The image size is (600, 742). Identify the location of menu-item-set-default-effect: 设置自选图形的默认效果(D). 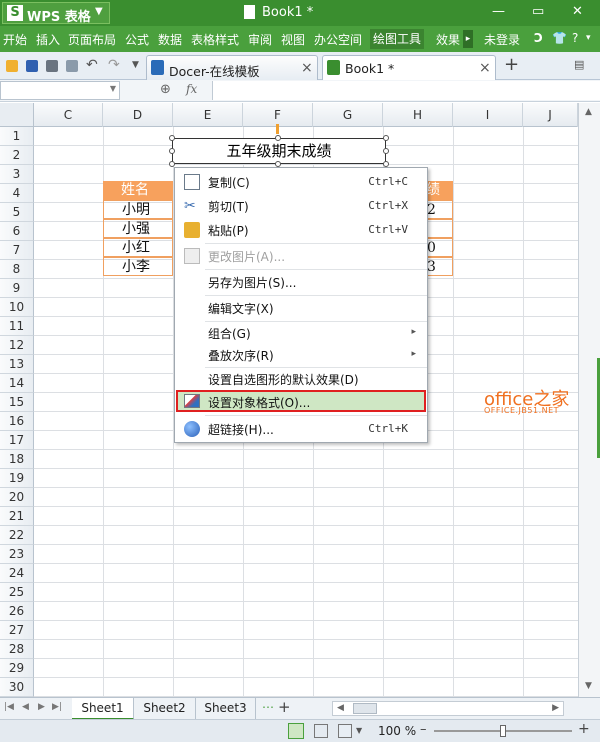
(301, 379).